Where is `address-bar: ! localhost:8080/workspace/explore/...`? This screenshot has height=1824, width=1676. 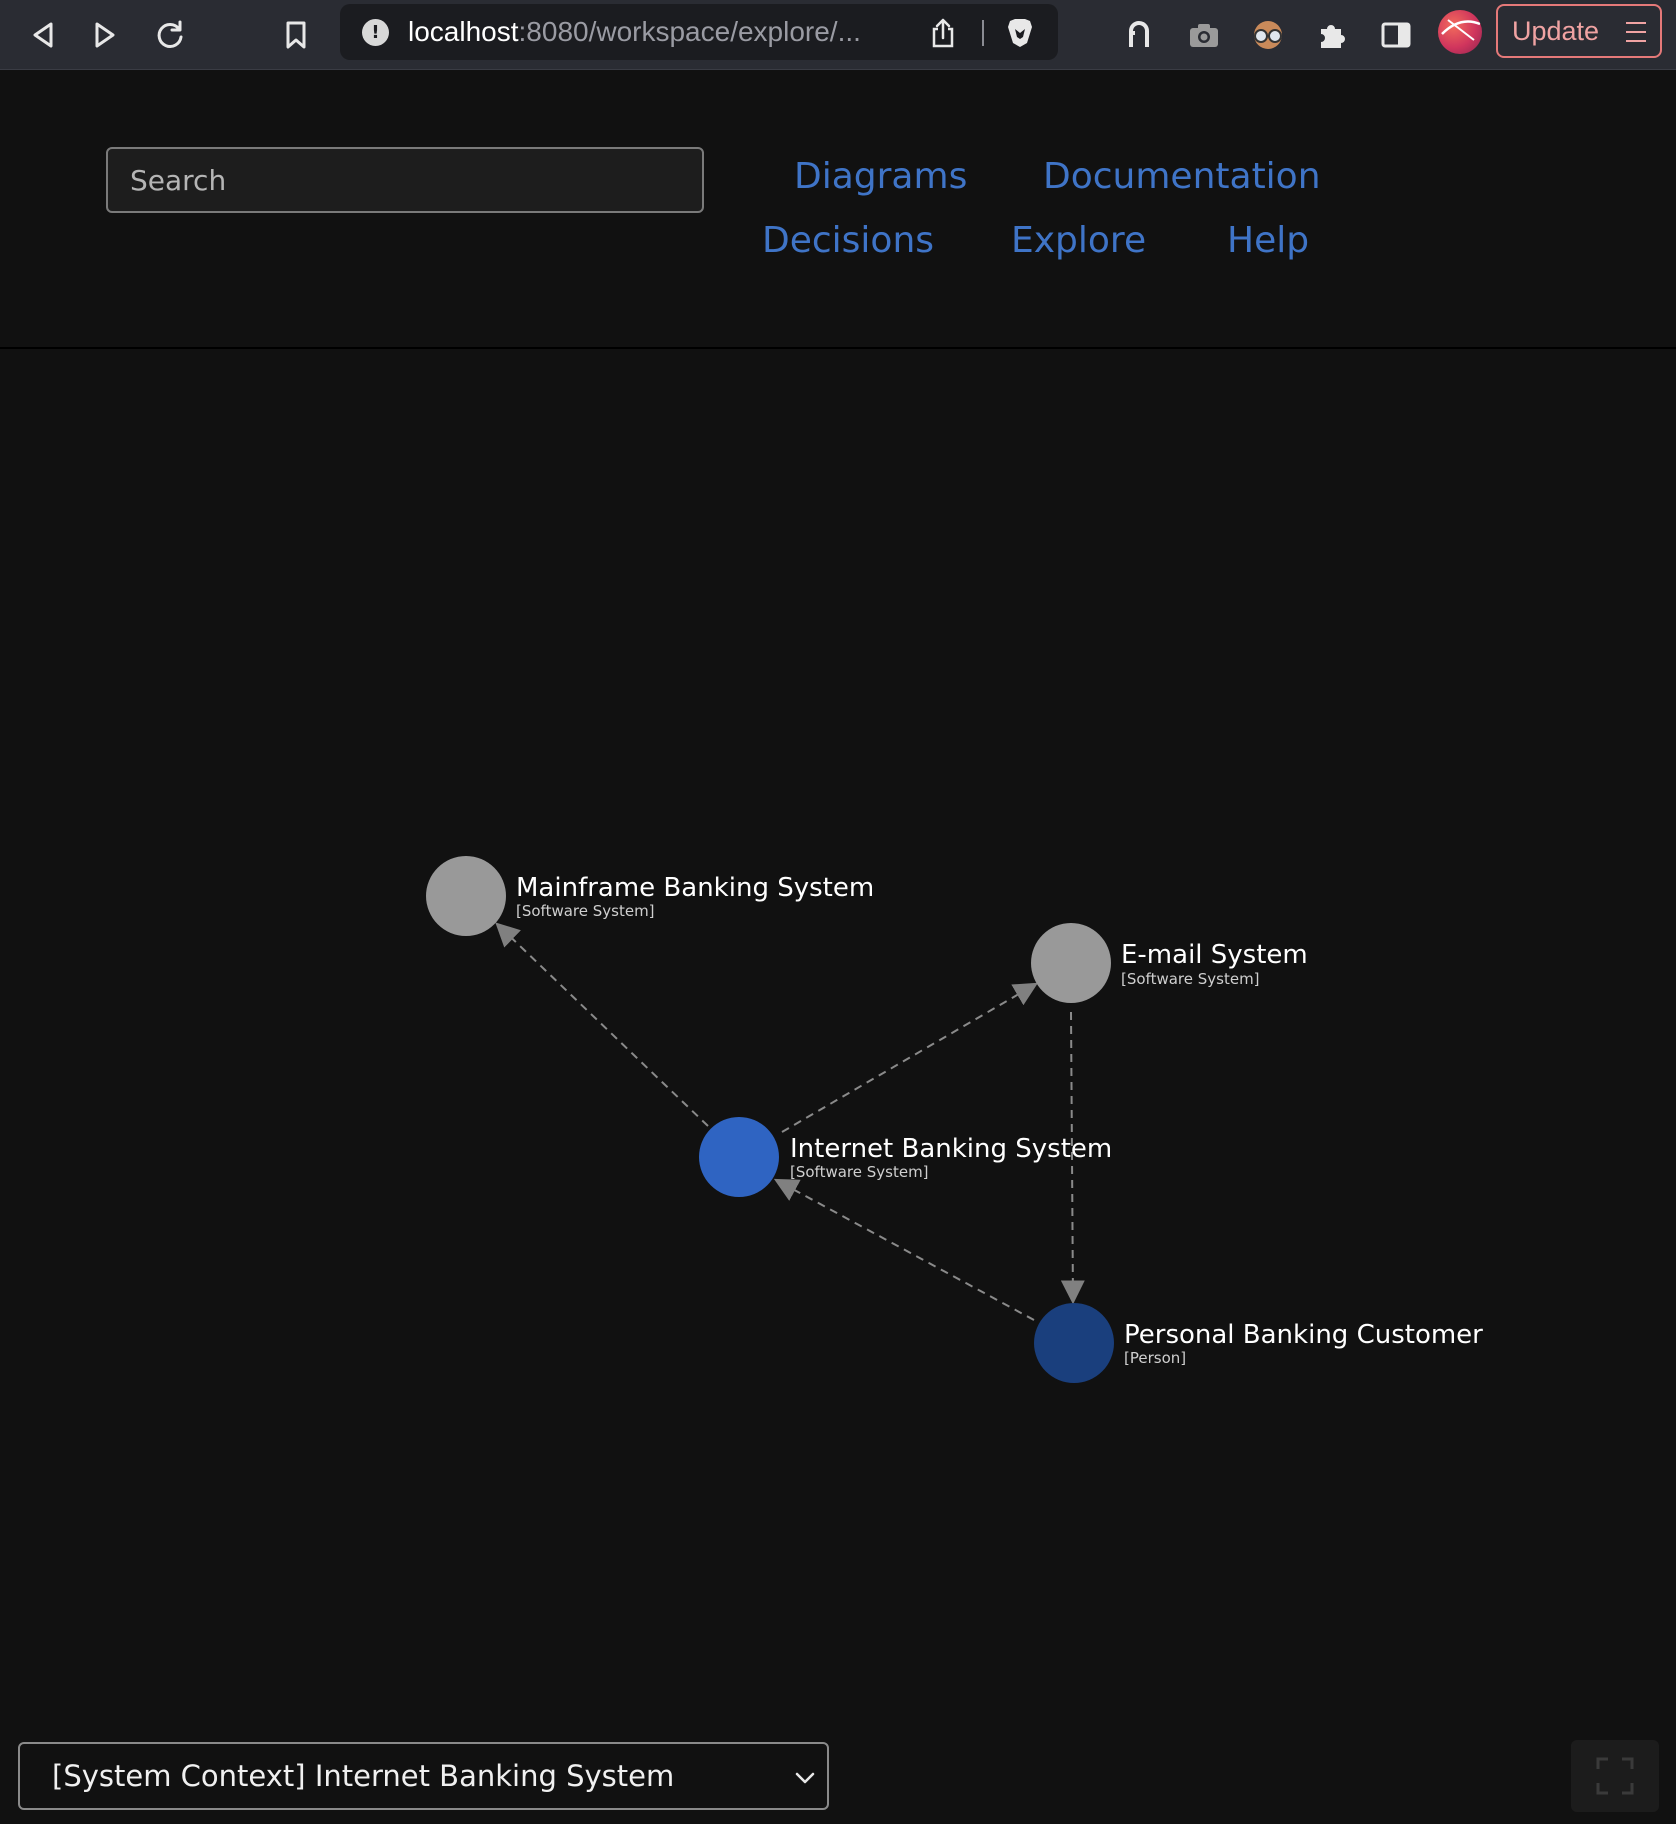 address-bar: ! localhost:8080/workspace/explore/... is located at coordinates (699, 32).